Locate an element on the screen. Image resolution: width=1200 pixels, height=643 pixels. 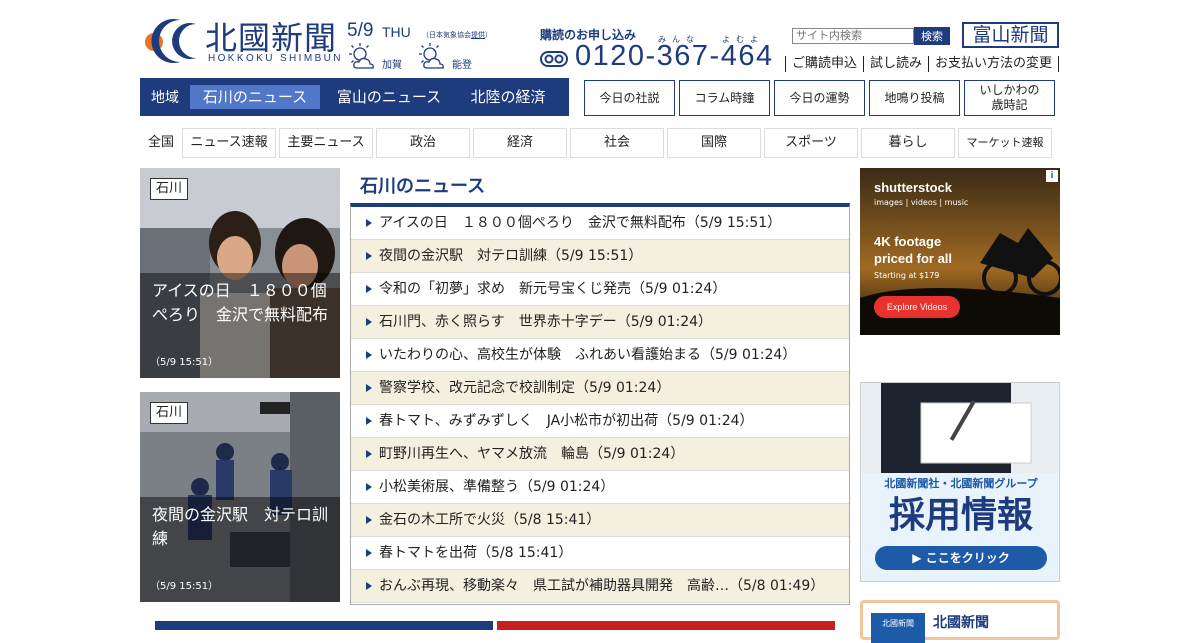
cat-international: 国際 is located at coordinates (714, 143).